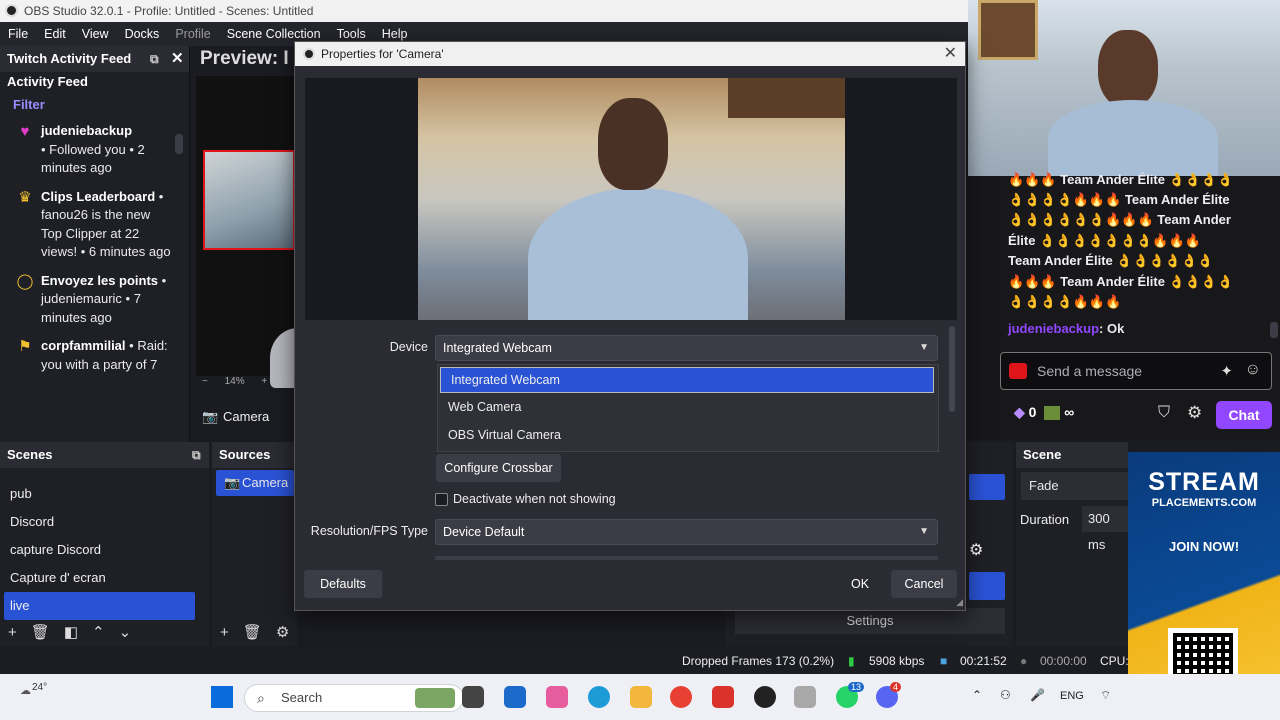 The width and height of the screenshot is (1280, 720). Describe the element at coordinates (1019, 412) in the screenshot. I see `points-icon: ◆` at that location.